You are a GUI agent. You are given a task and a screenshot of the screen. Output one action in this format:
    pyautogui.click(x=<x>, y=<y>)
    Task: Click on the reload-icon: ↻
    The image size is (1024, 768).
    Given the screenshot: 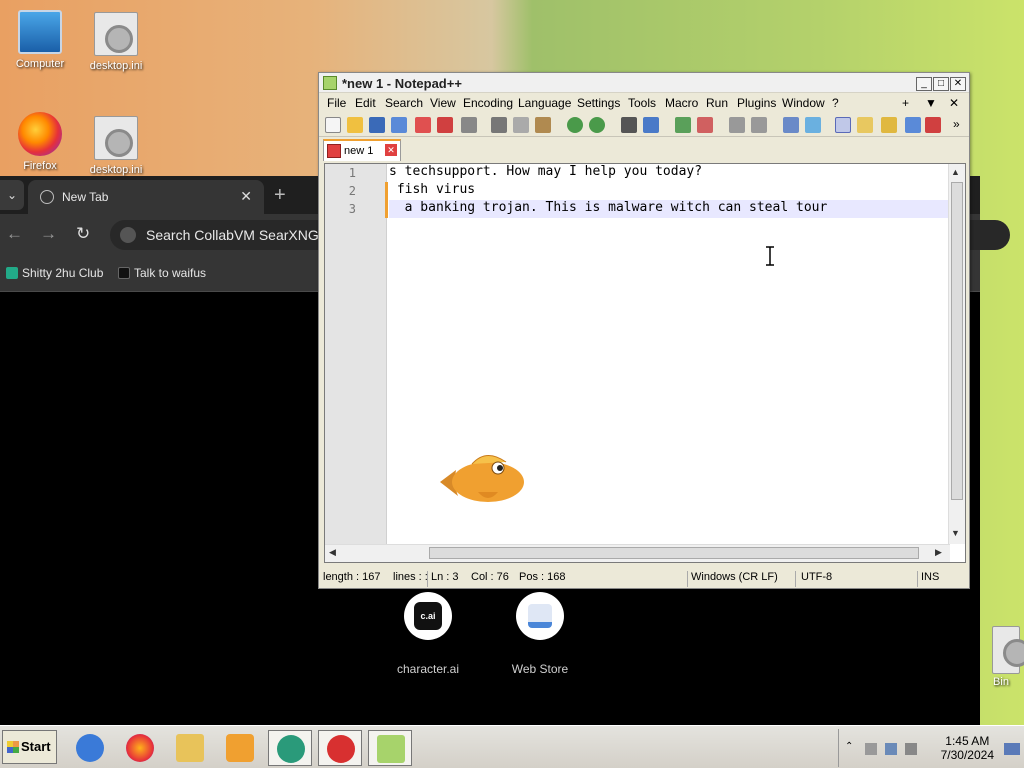 What is the action you would take?
    pyautogui.click(x=83, y=234)
    